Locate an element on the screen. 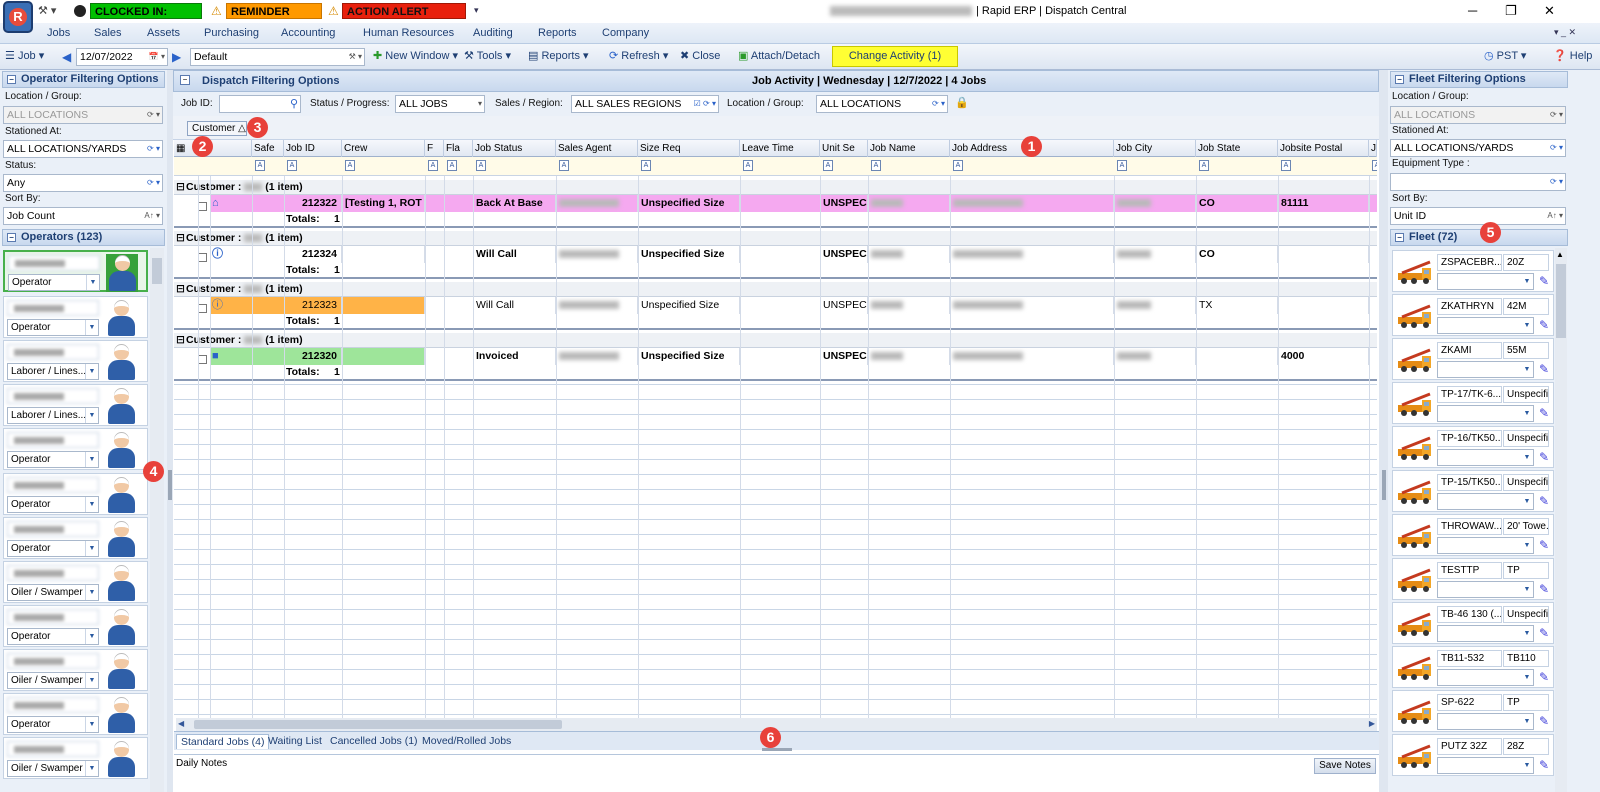 The height and width of the screenshot is (792, 1600). fleet-unit-card: TP-16/TK50... Unspecifi... ▼ ✎ is located at coordinates (1473, 447).